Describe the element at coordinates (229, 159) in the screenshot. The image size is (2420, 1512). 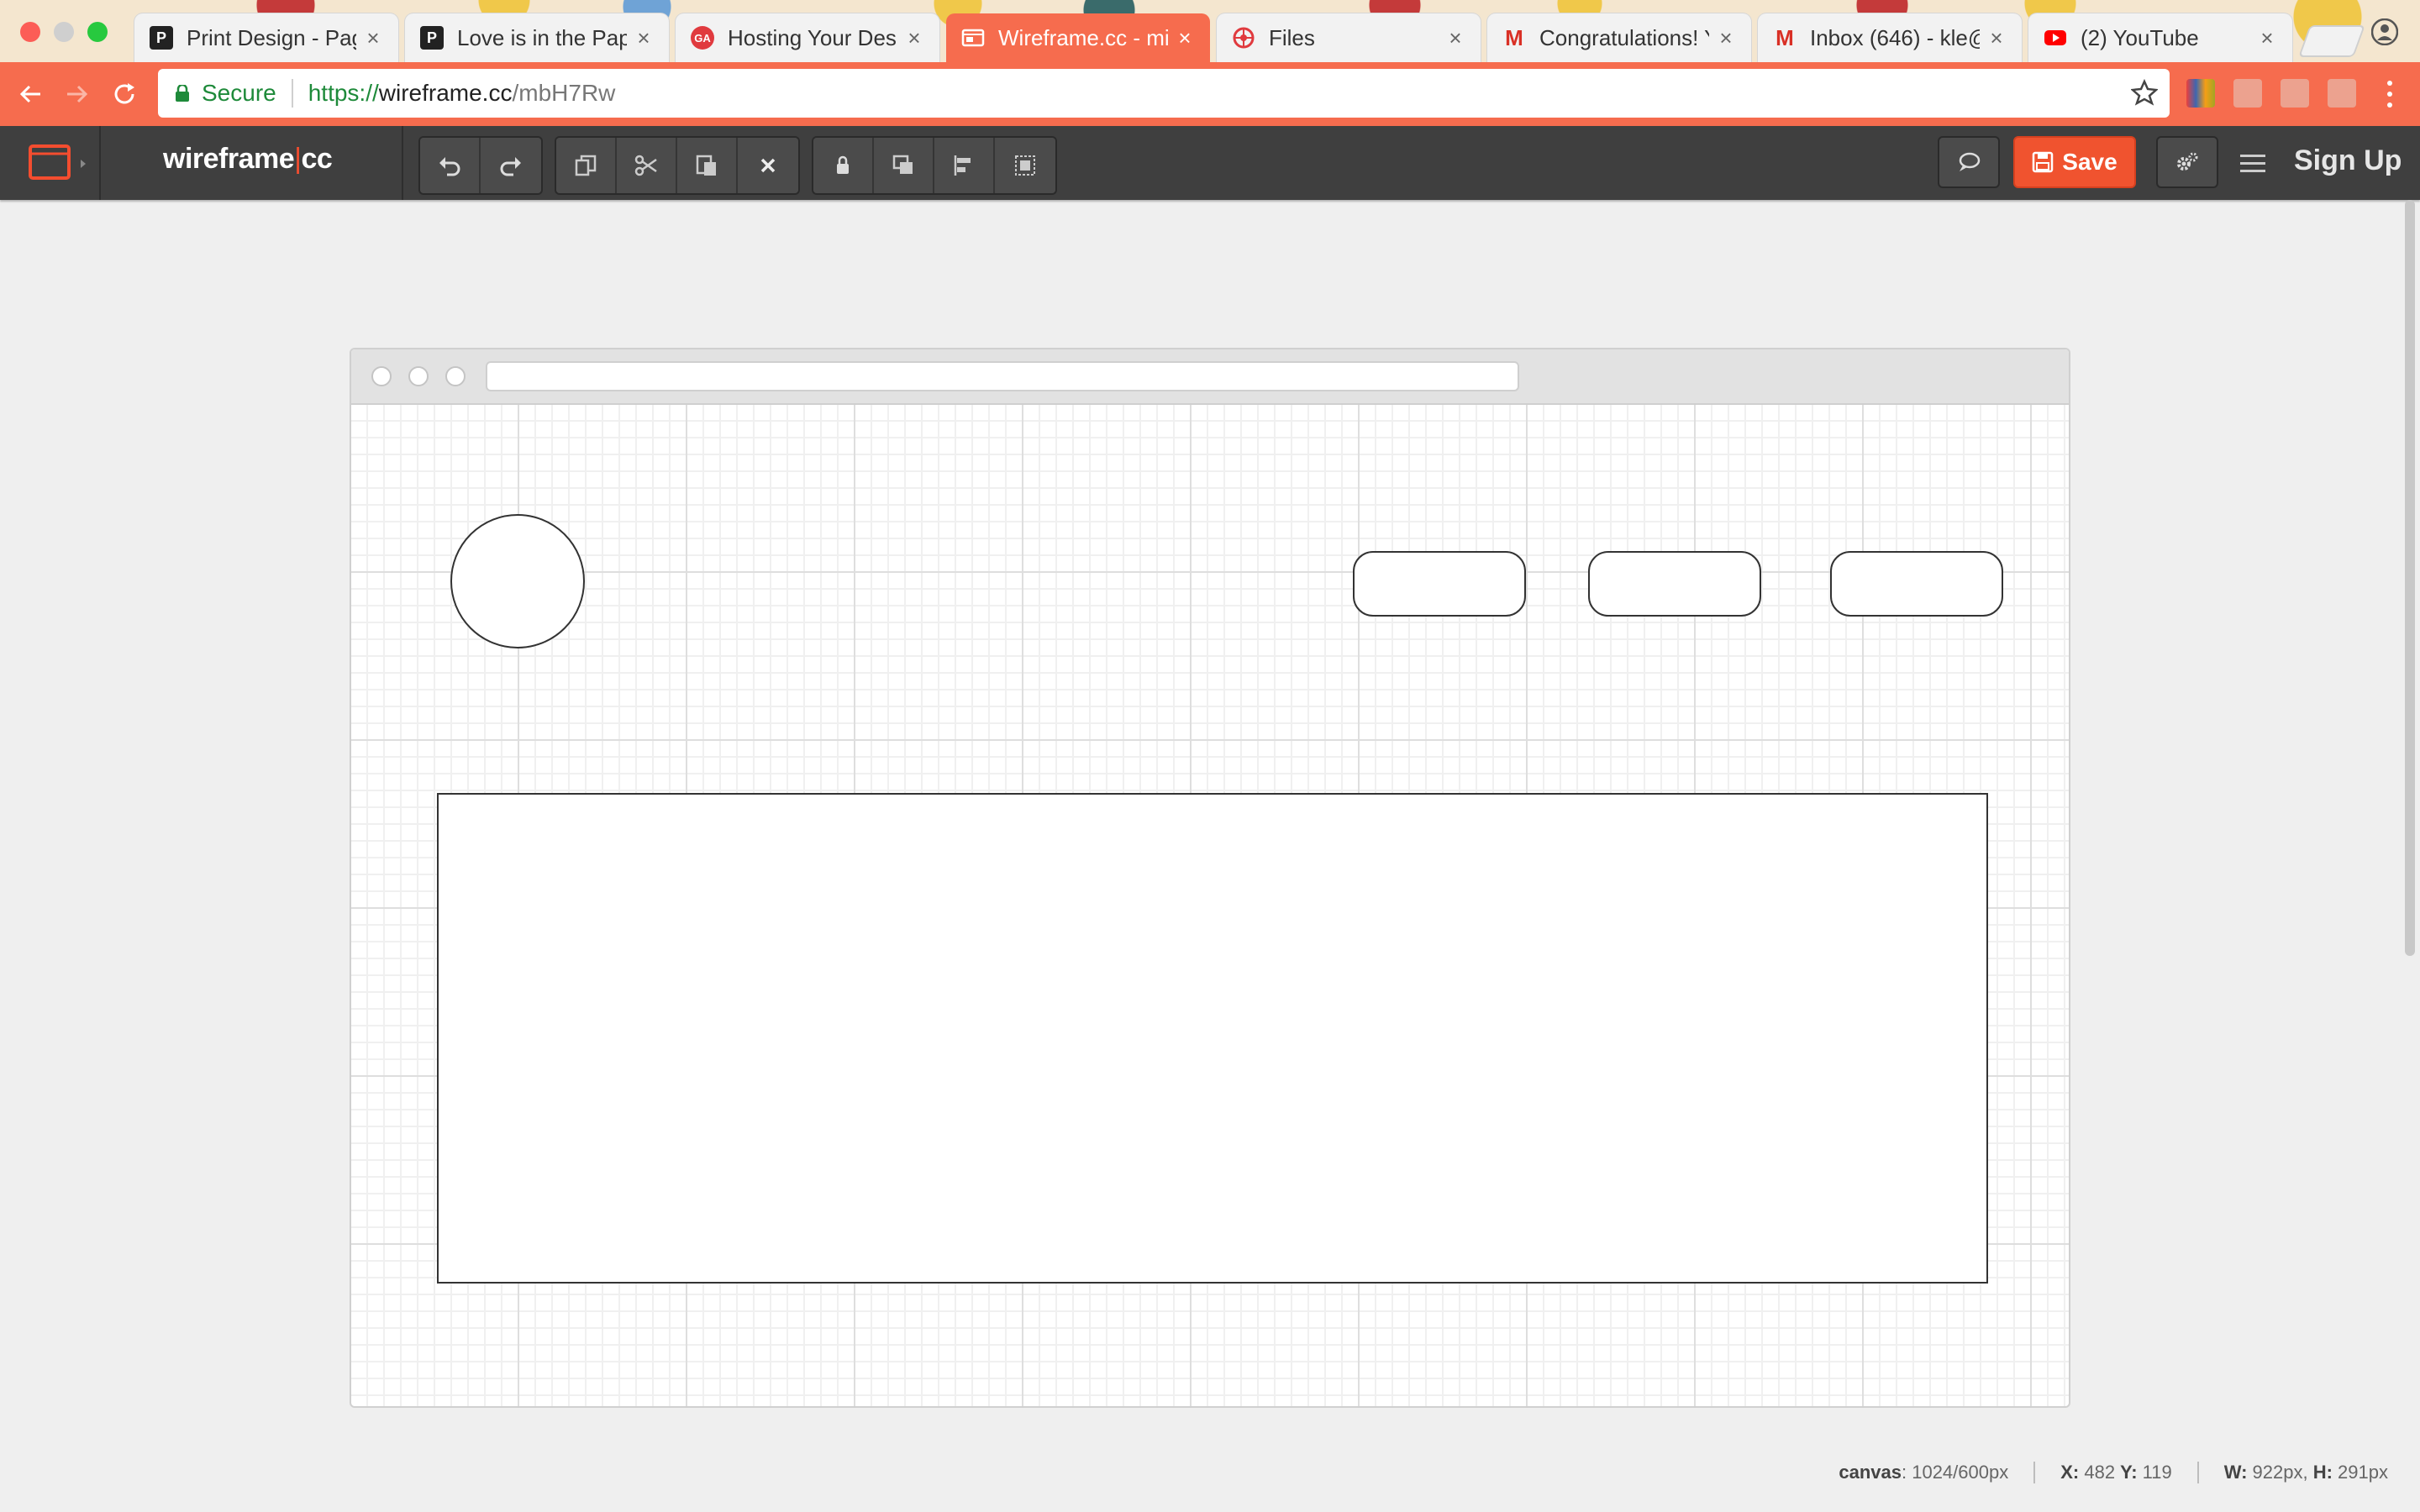
I see `logo-text: wireframe` at that location.